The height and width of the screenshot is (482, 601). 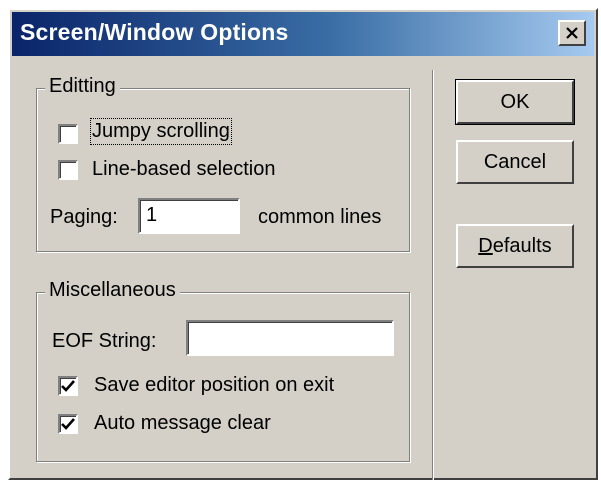 I want to click on defaults-button-label: Defaults, so click(x=514, y=246).